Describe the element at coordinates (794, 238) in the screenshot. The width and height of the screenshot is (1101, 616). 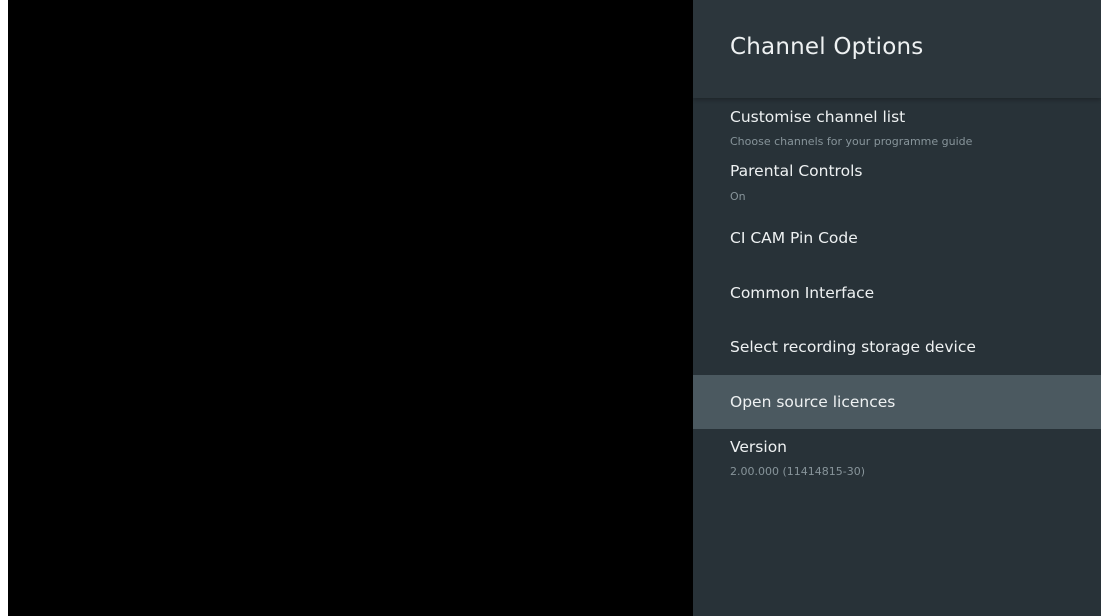
I see `menu-item-label: CI CAM Pin Code` at that location.